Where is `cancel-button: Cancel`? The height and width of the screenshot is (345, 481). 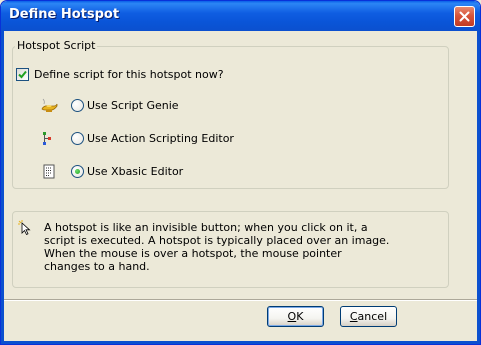
cancel-button: Cancel is located at coordinates (368, 316).